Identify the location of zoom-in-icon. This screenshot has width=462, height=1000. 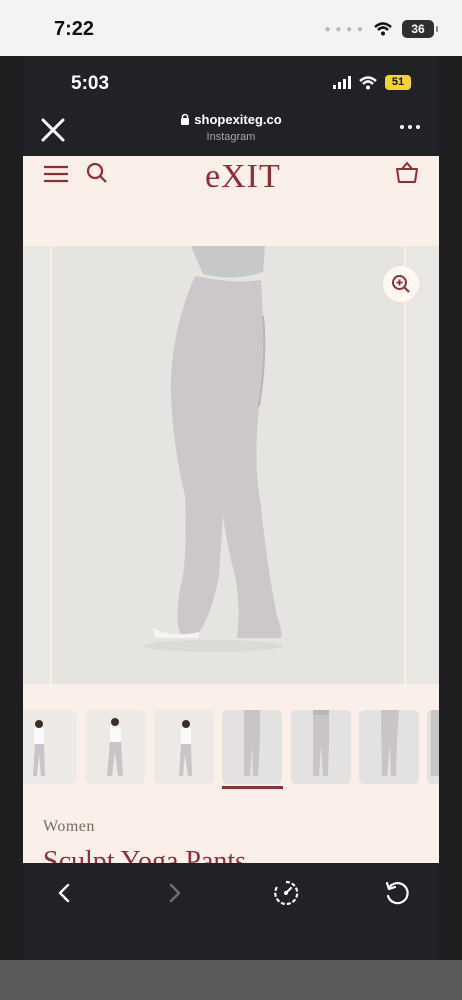
(401, 284).